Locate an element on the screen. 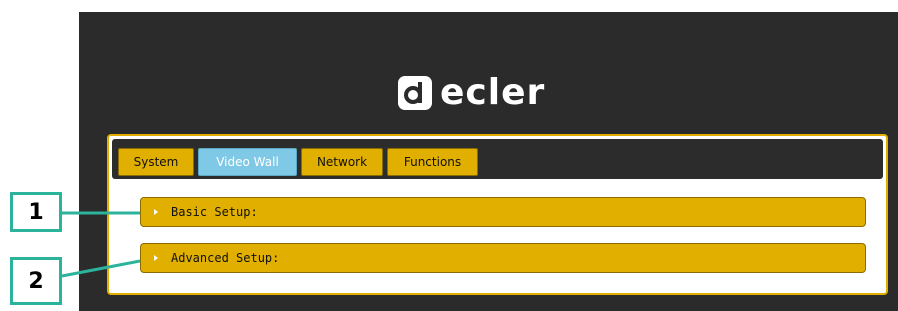  callout-leader-lines is located at coordinates (101, 244).